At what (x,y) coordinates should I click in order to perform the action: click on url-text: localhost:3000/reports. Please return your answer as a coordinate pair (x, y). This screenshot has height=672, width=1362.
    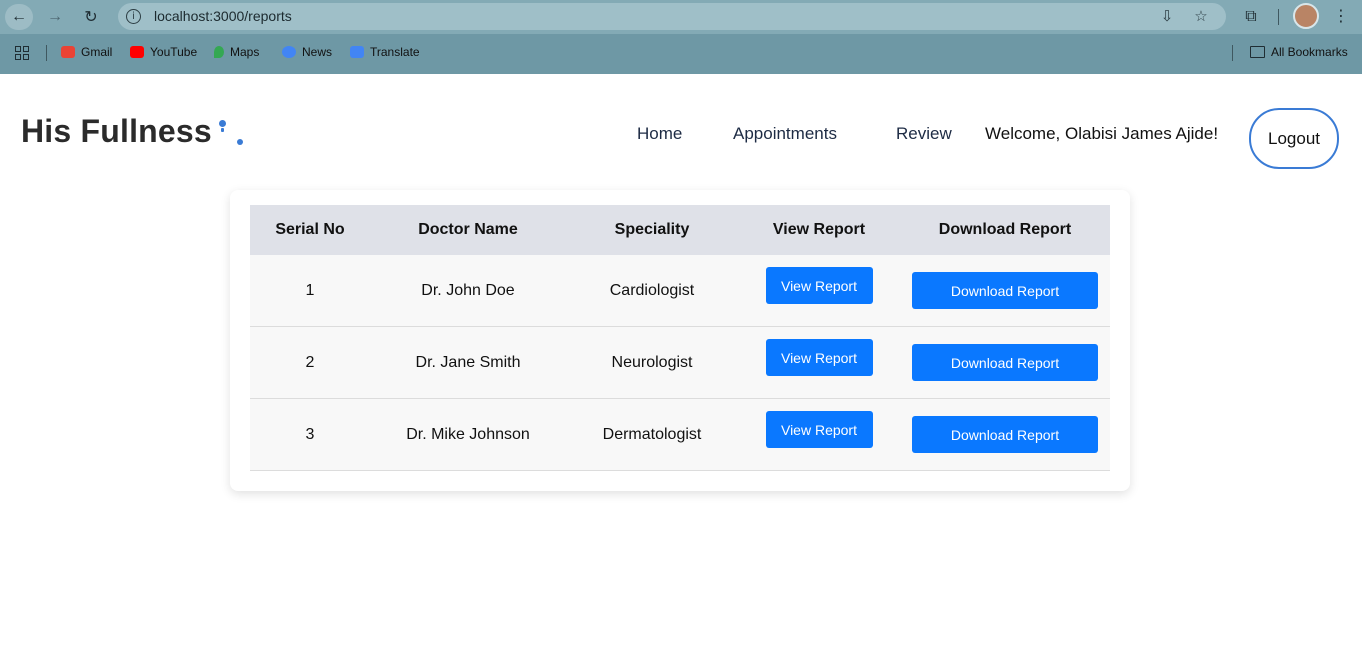
    Looking at the image, I should click on (223, 16).